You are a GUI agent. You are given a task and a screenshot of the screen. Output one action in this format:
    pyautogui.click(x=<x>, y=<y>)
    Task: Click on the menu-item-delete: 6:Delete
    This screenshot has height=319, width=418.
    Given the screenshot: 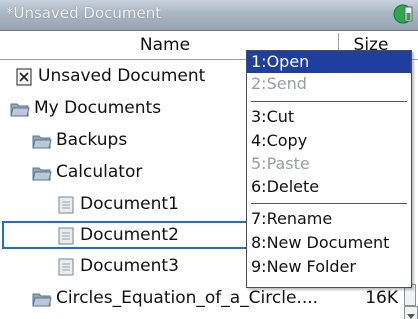 What is the action you would take?
    pyautogui.click(x=329, y=187)
    